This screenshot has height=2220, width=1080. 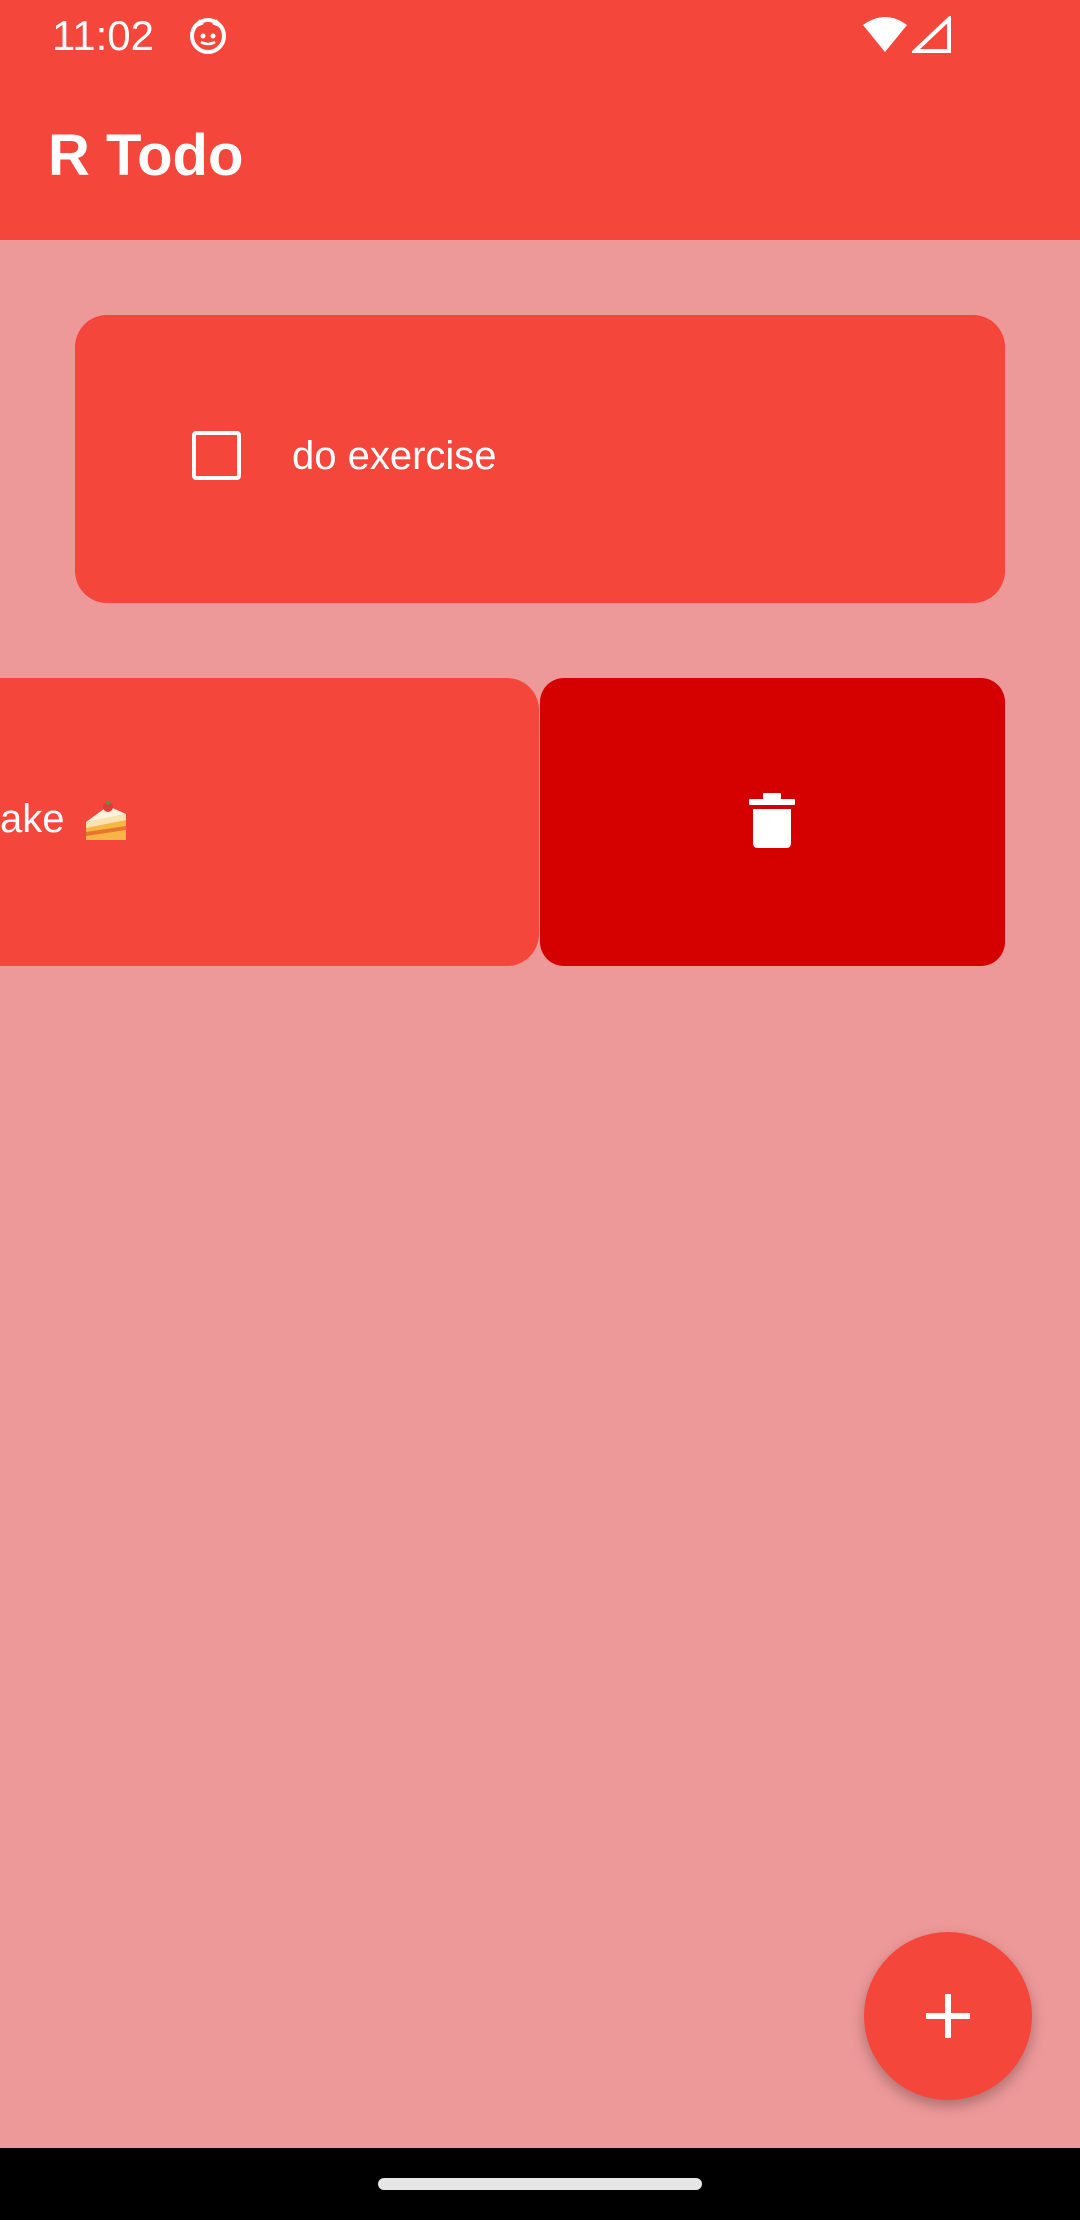 What do you see at coordinates (106, 820) in the screenshot?
I see `cake-icon` at bounding box center [106, 820].